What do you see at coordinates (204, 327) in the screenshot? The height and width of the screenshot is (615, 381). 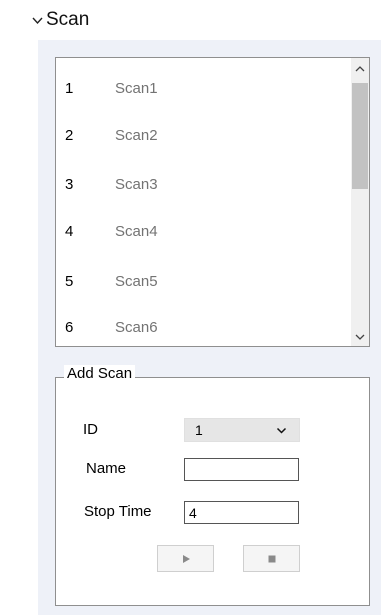 I see `list-item: 6 Scan6` at bounding box center [204, 327].